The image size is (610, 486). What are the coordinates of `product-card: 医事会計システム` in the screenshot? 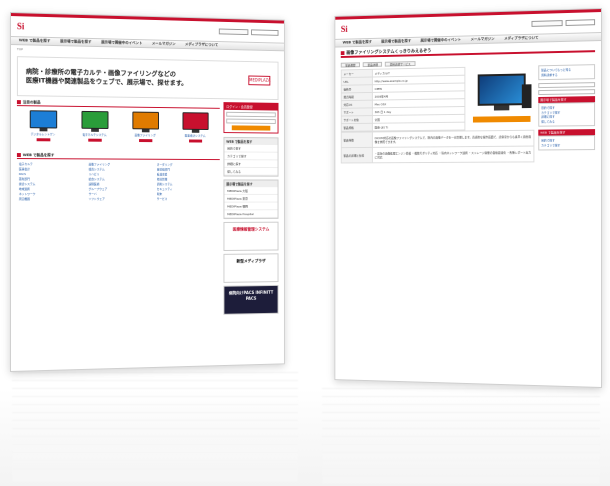 It's located at (195, 130).